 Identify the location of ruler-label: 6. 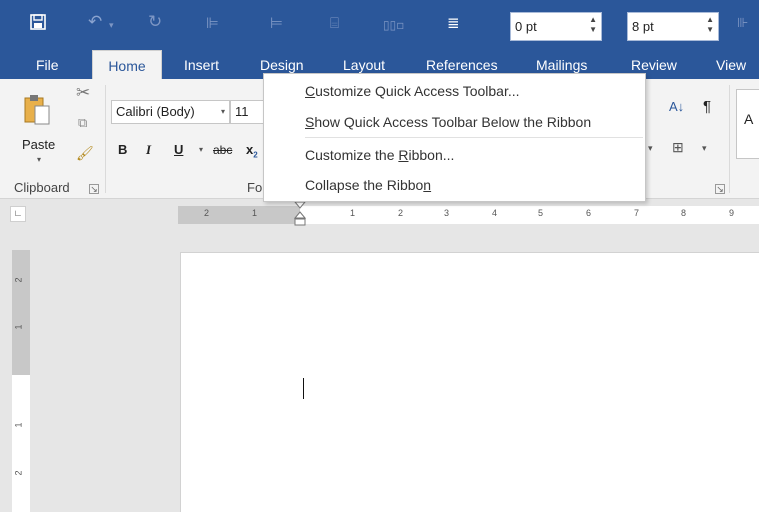
(589, 213).